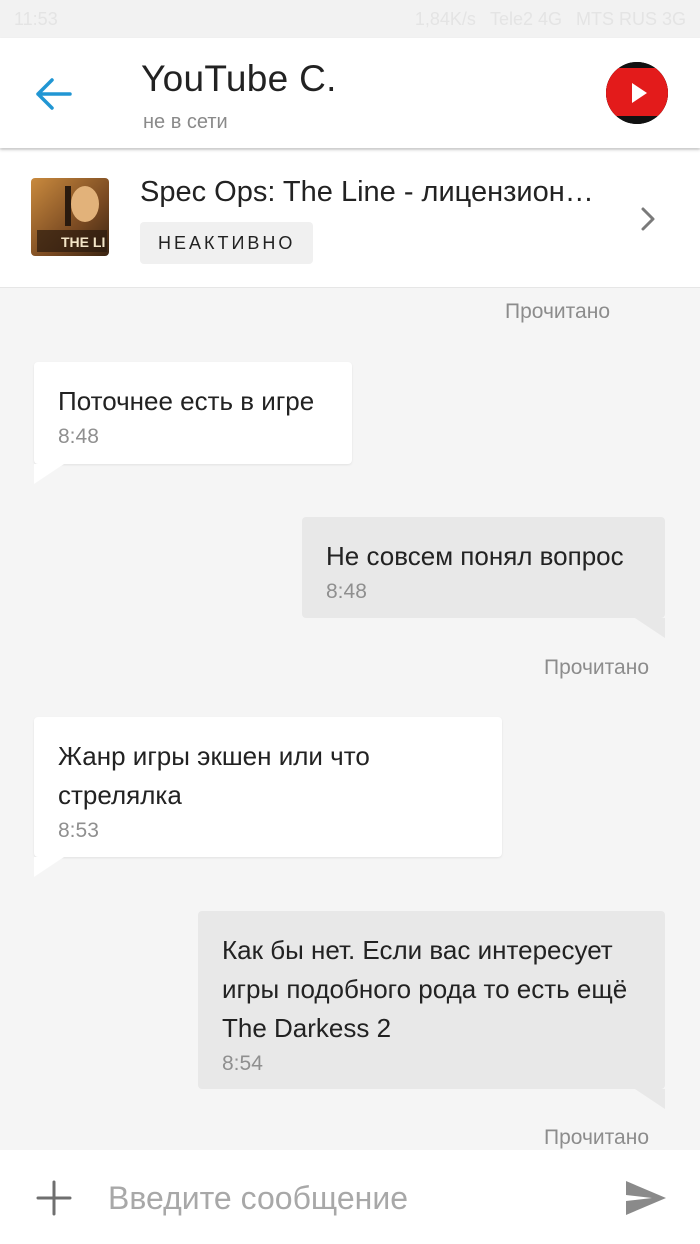 Image resolution: width=700 pixels, height=1244 pixels. I want to click on send-button, so click(646, 1198).